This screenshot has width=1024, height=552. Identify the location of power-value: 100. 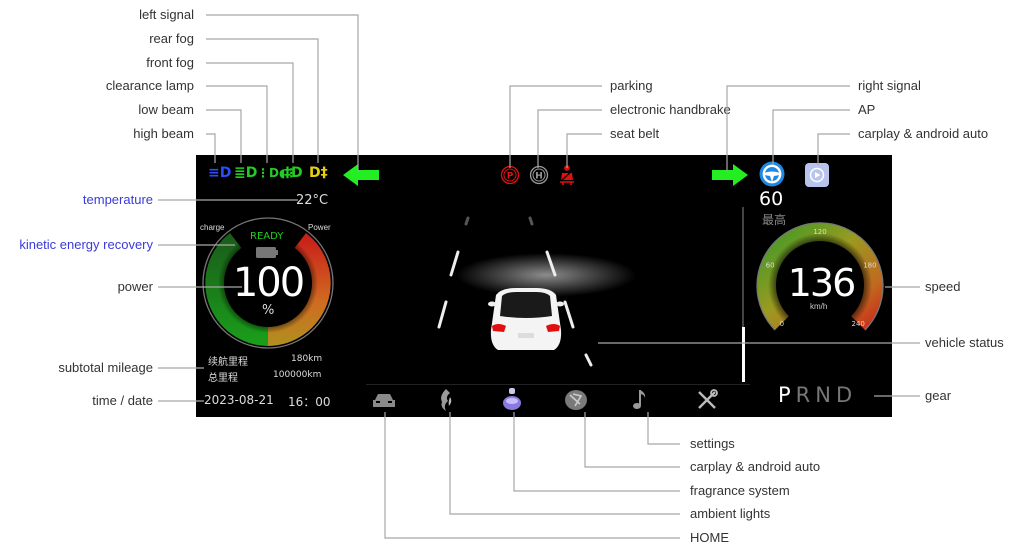
(268, 283).